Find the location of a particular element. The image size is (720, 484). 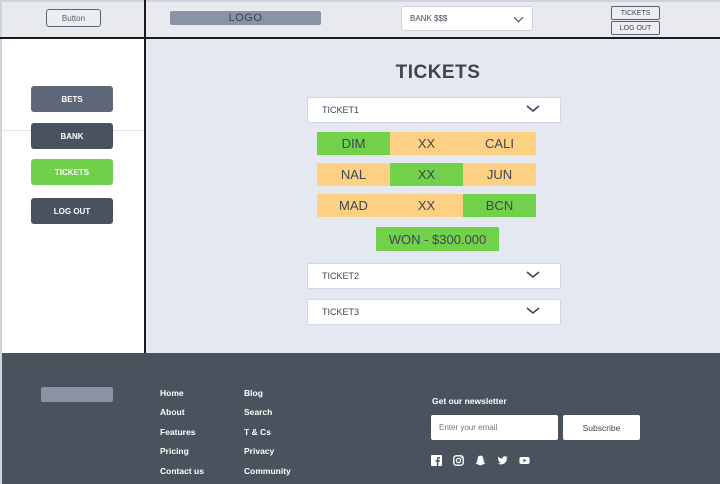

snapchat-icon is located at coordinates (480, 460).